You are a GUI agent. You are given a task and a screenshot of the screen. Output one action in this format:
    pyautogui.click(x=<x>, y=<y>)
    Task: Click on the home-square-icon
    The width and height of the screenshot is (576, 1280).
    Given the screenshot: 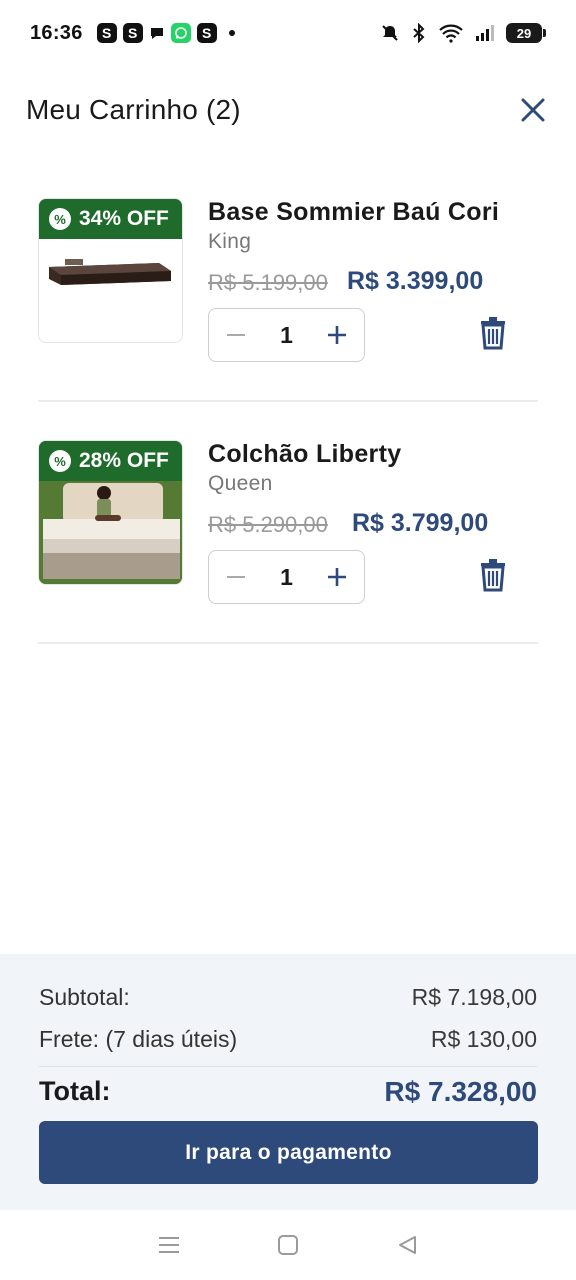 What is the action you would take?
    pyautogui.click(x=287, y=1245)
    